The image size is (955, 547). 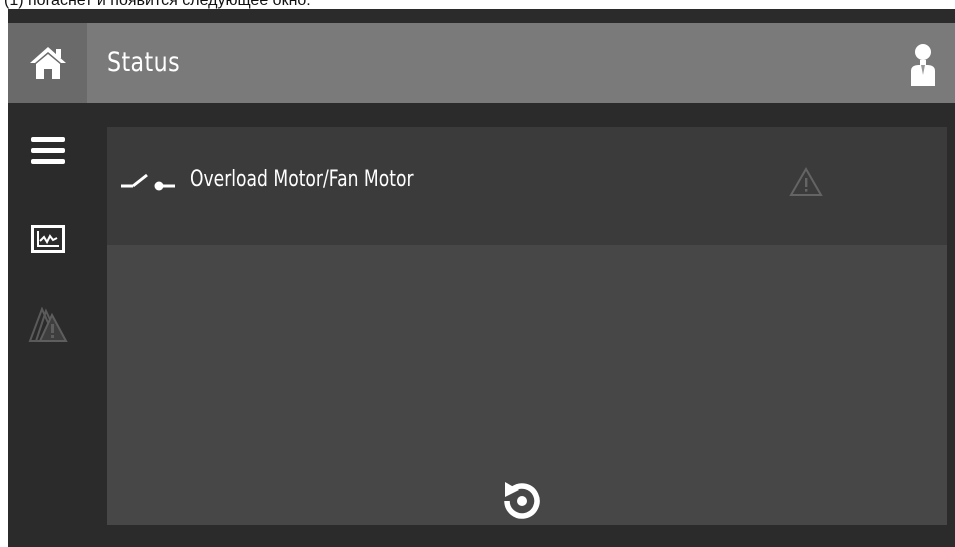 I want to click on alarms-icon, so click(x=48, y=324).